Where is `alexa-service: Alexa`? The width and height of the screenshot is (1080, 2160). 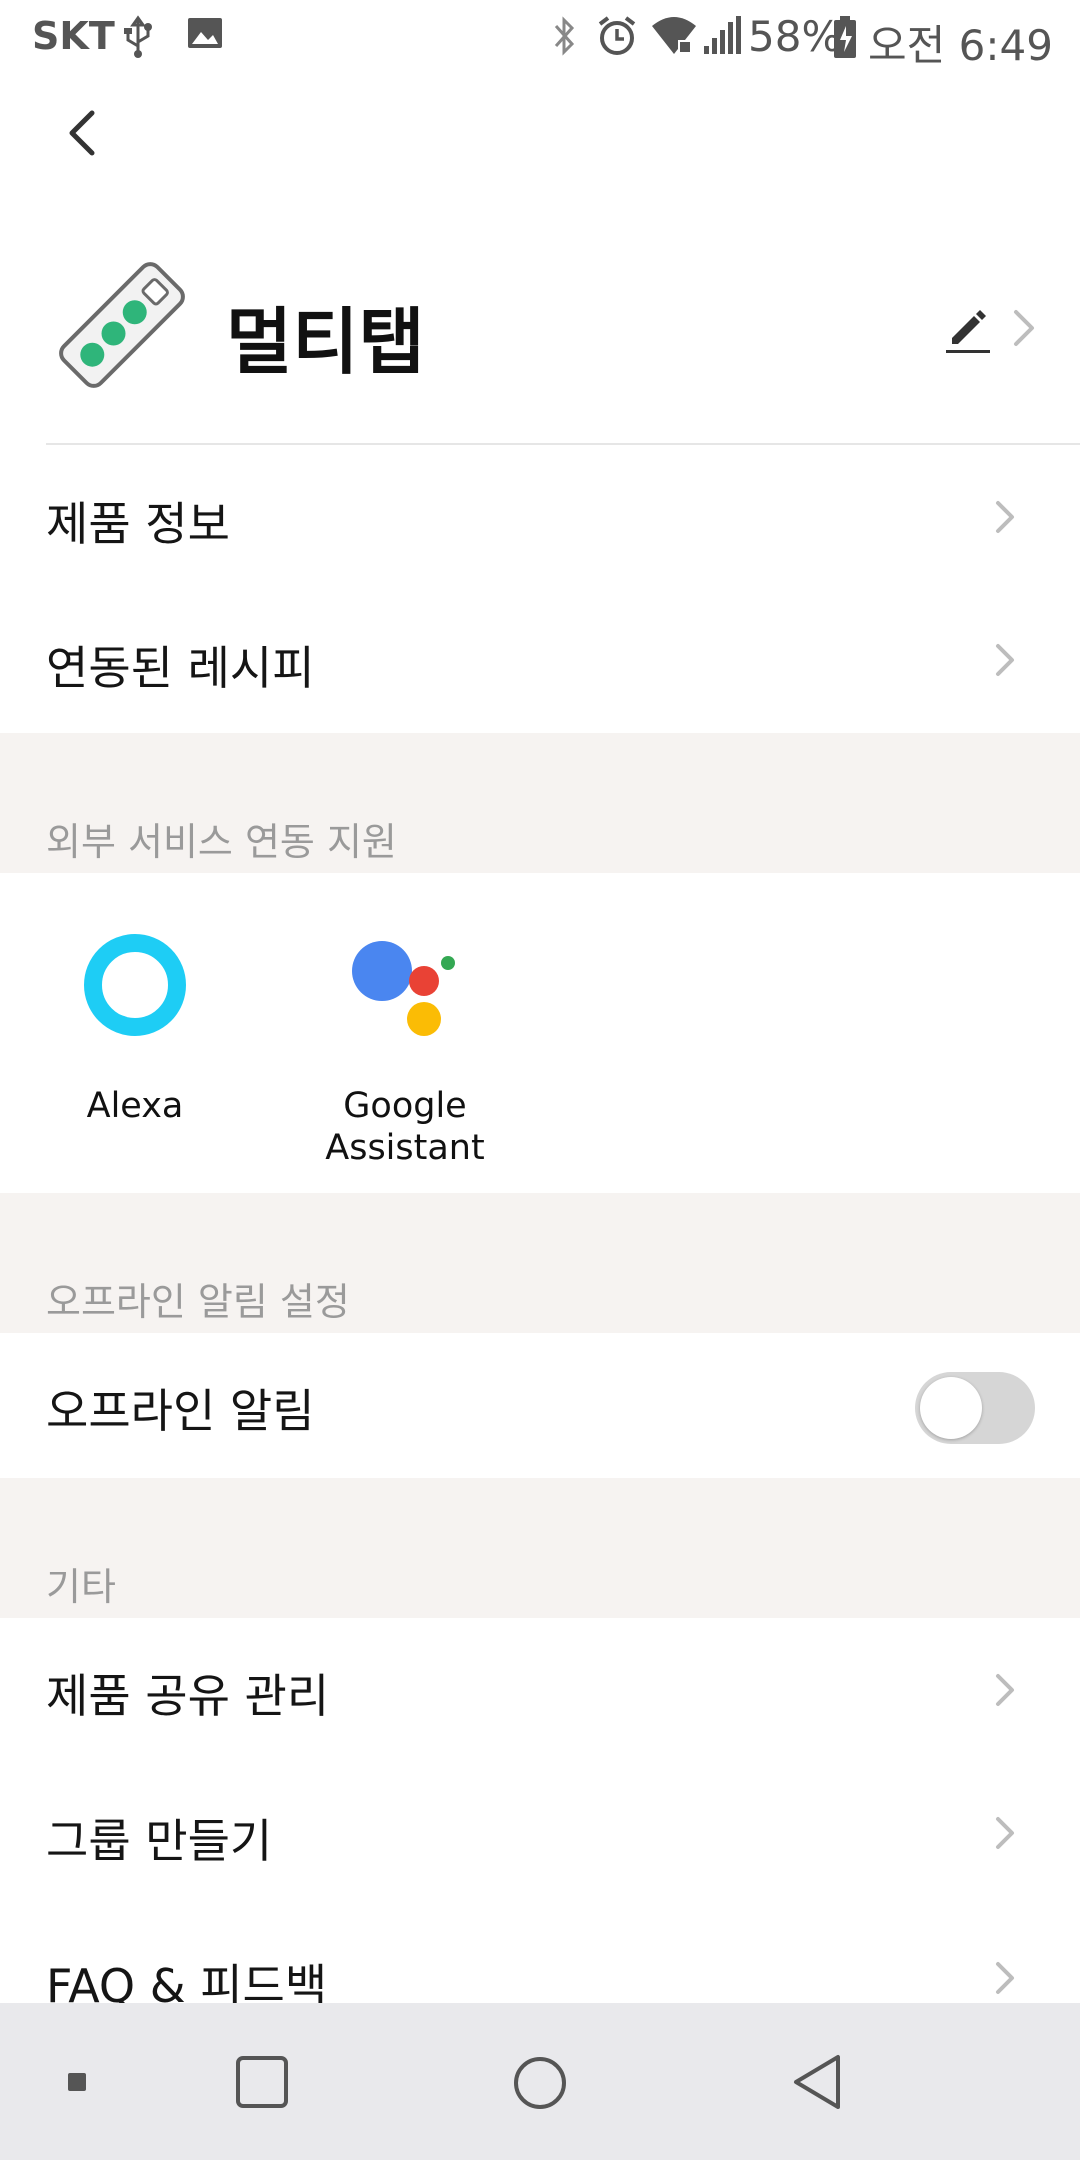
alexa-service: Alexa is located at coordinates (135, 1030).